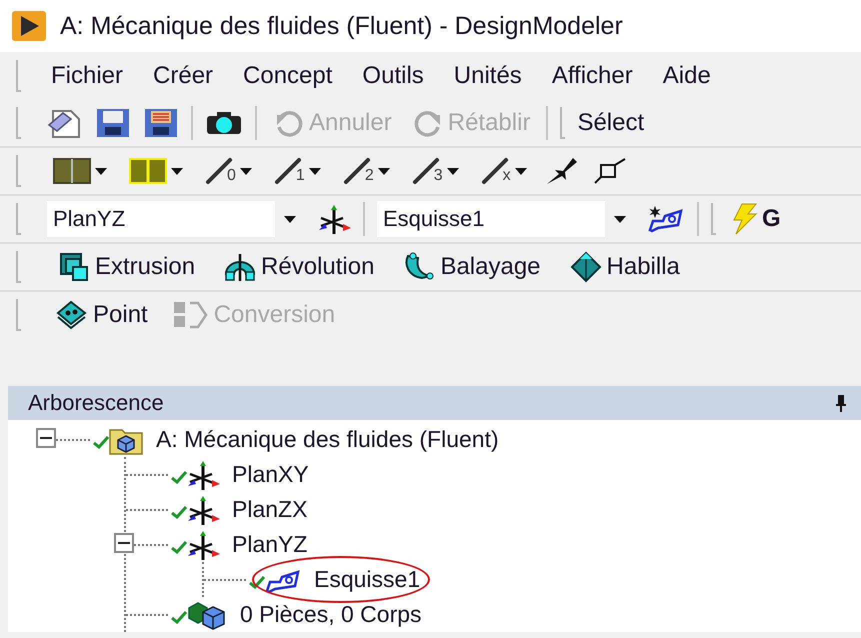  Describe the element at coordinates (191, 315) in the screenshot. I see `conversion-icon` at that location.